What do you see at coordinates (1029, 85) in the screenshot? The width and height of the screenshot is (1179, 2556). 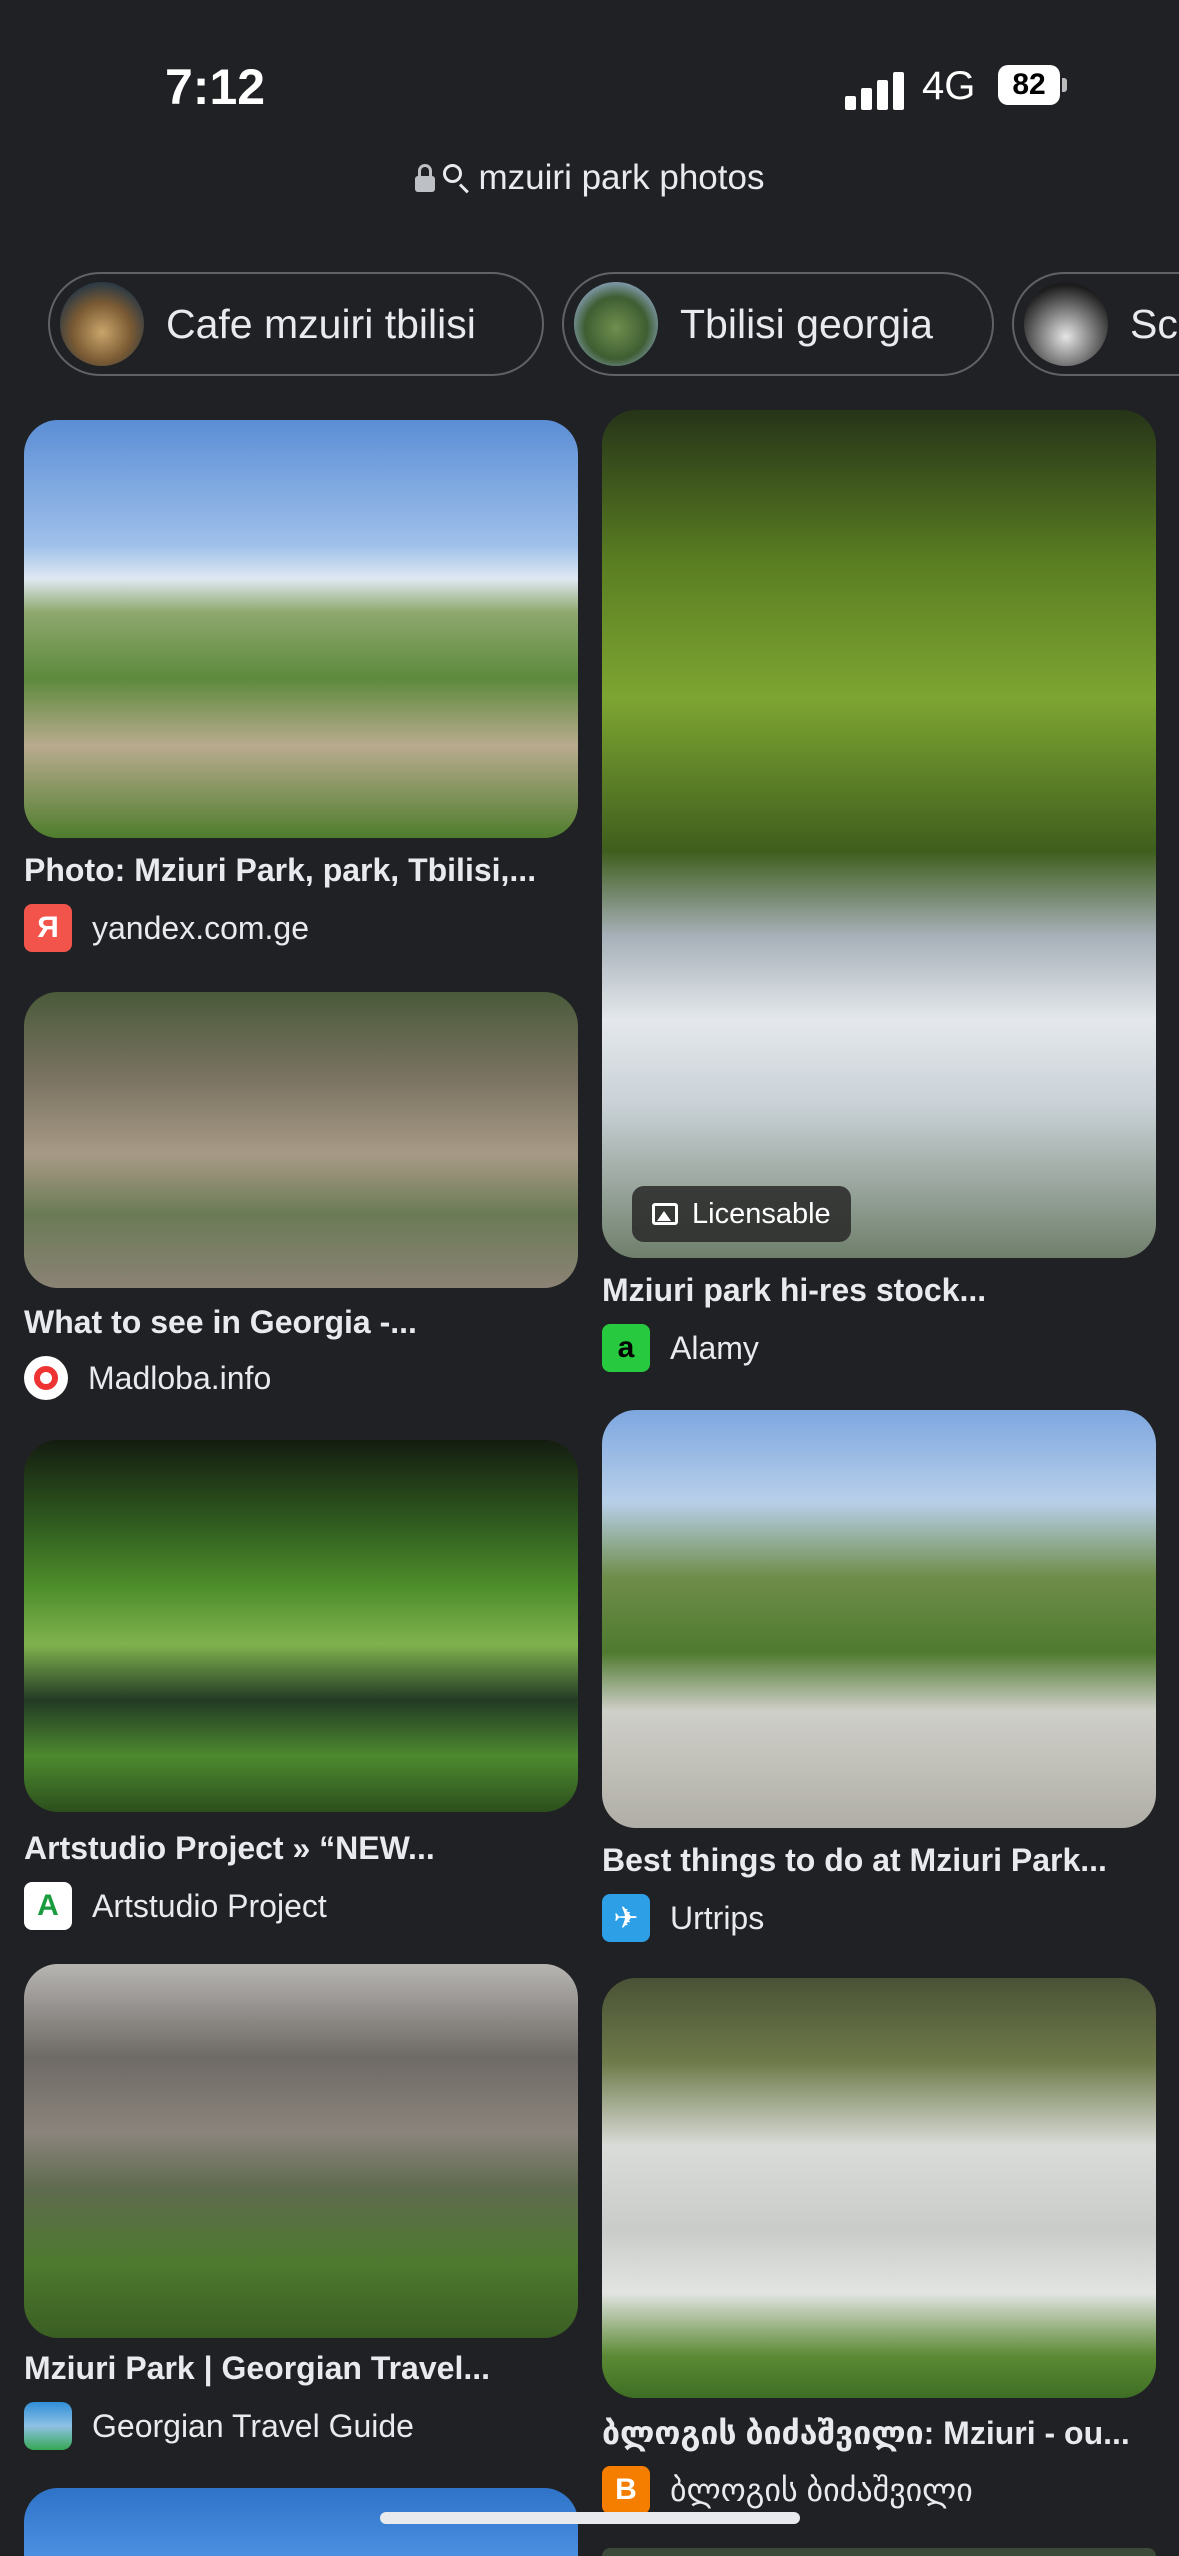 I see `battery-level: 82` at bounding box center [1029, 85].